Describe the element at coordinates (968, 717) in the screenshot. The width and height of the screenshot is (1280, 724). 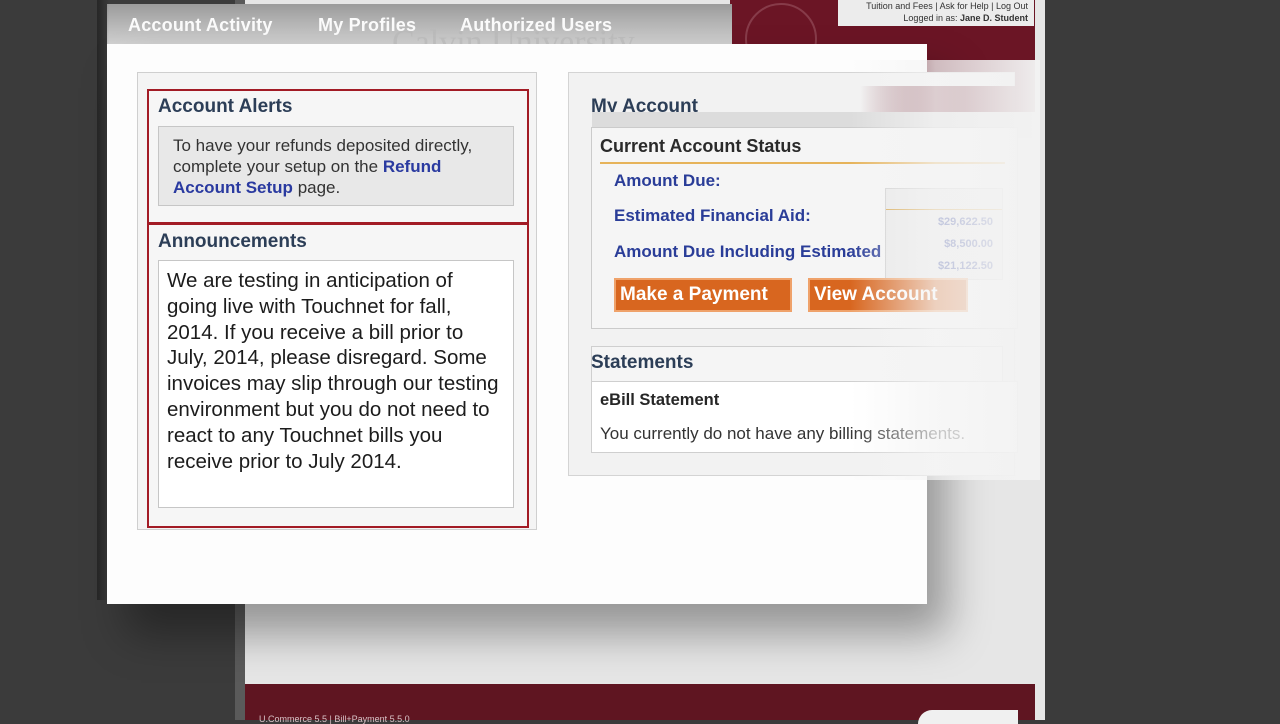
I see `footer-logo-icon` at that location.